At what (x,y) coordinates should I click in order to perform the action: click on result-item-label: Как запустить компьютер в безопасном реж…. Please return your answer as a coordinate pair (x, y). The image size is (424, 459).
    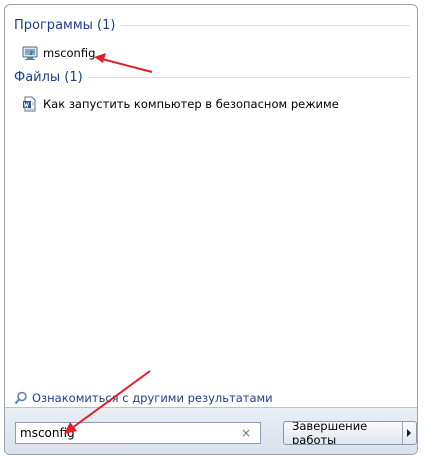
    Looking at the image, I should click on (191, 104).